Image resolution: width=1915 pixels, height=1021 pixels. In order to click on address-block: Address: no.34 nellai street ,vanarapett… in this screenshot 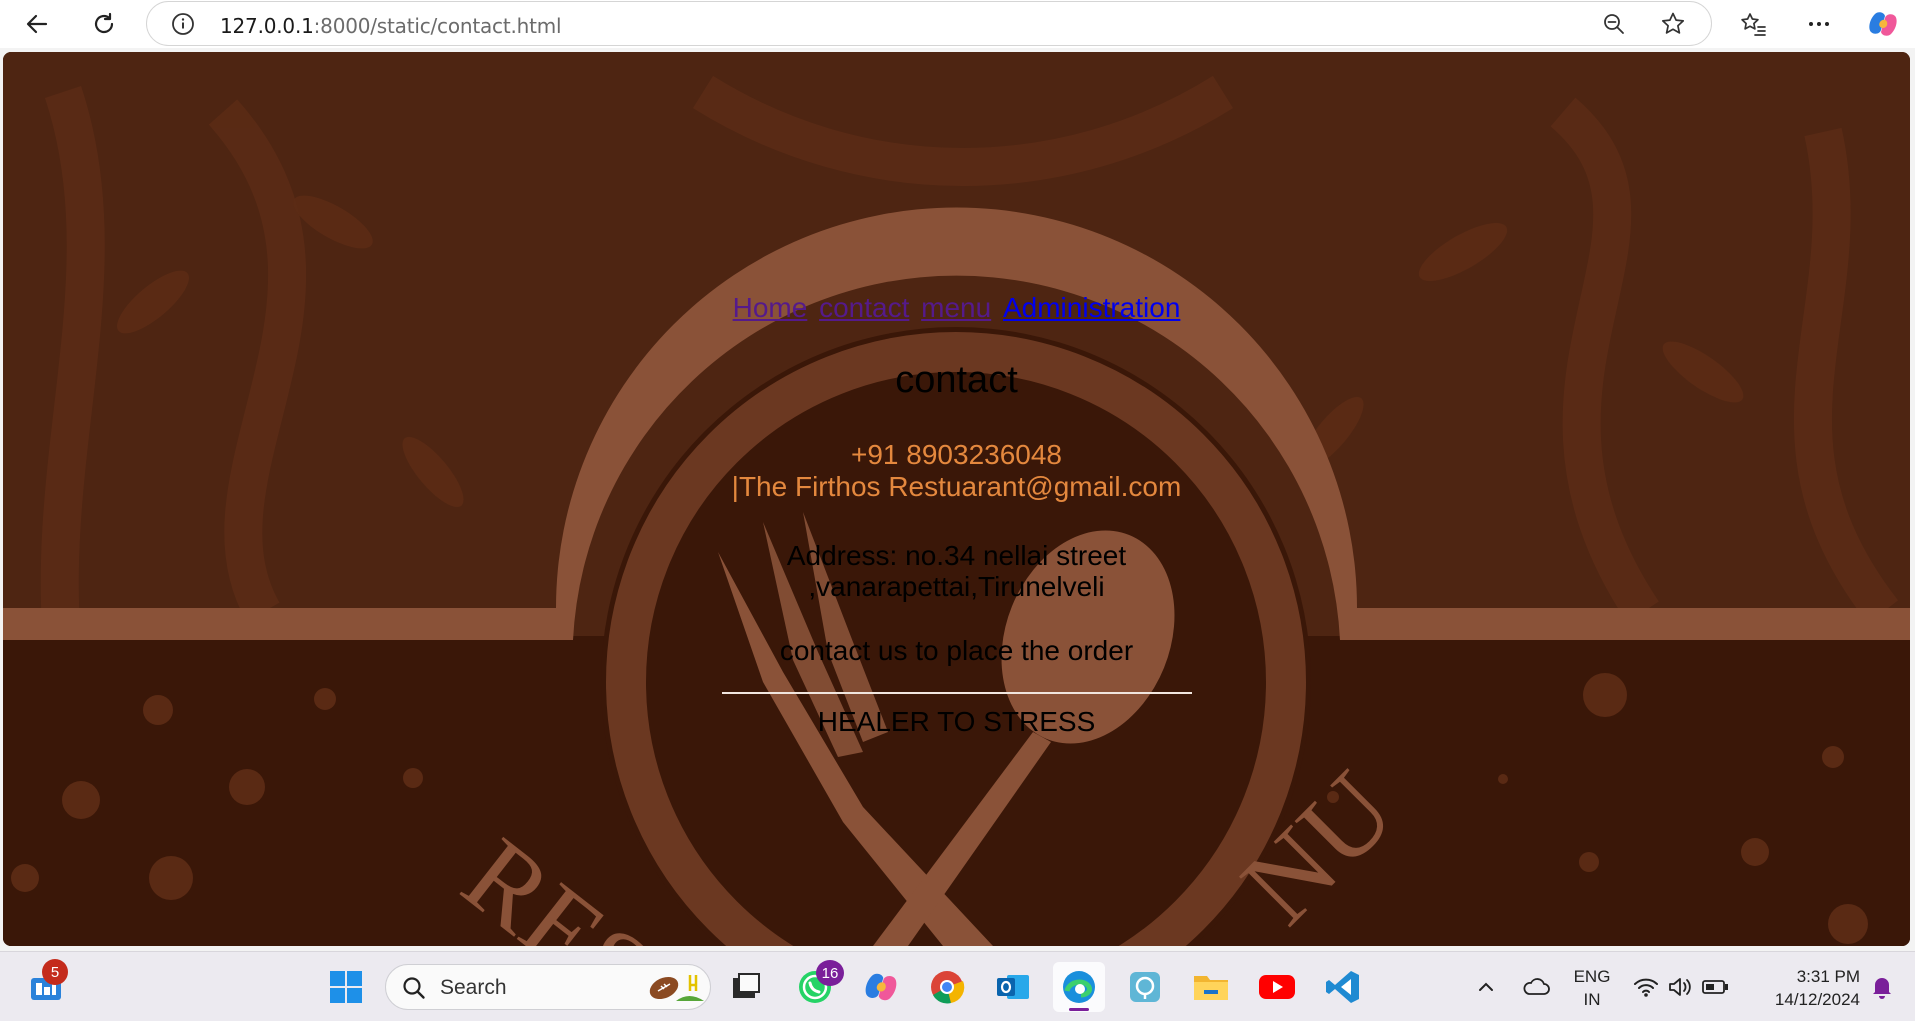, I will do `click(956, 571)`.